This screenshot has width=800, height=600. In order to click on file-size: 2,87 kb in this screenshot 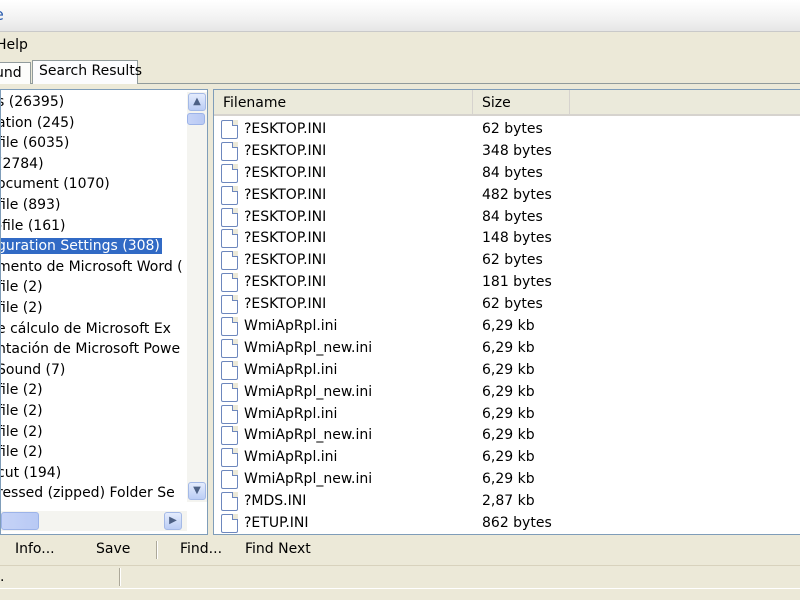, I will do `click(508, 501)`.